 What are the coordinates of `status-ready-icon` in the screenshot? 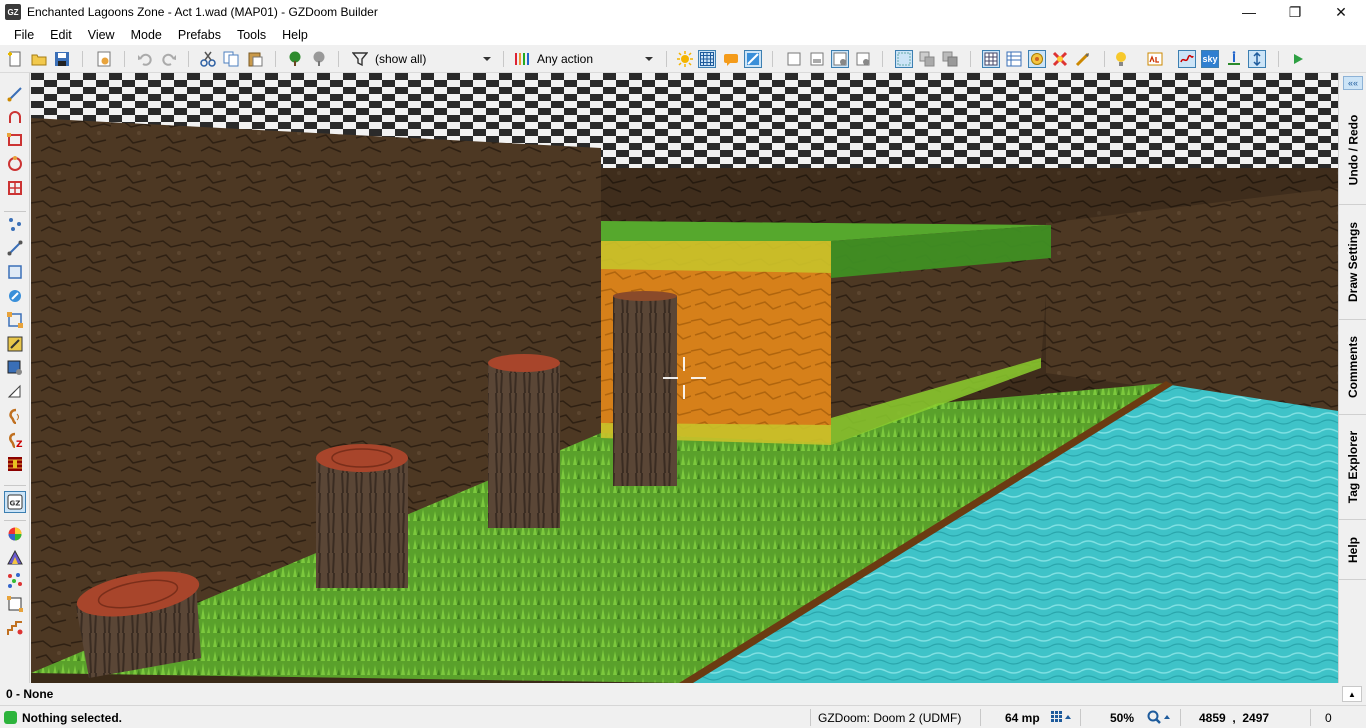 It's located at (10, 717).